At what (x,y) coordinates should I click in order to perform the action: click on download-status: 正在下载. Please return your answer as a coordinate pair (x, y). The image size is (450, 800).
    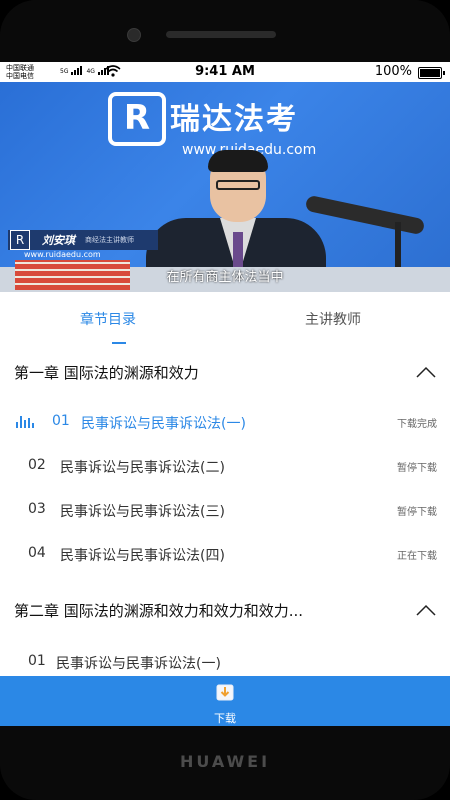
    Looking at the image, I should click on (417, 554).